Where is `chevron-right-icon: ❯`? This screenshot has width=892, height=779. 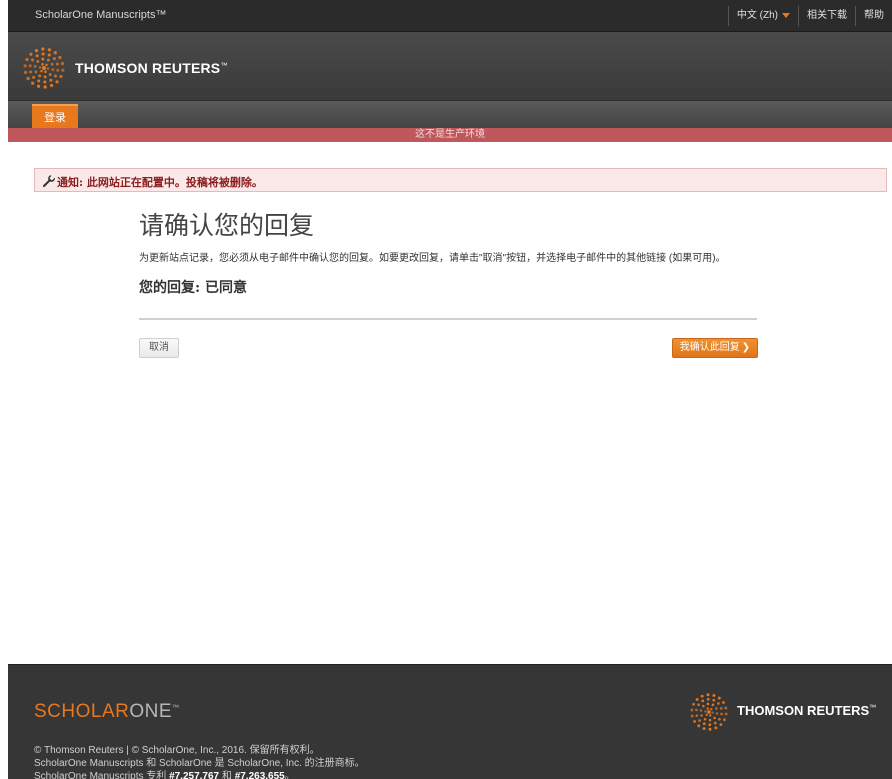
chevron-right-icon: ❯ is located at coordinates (746, 347).